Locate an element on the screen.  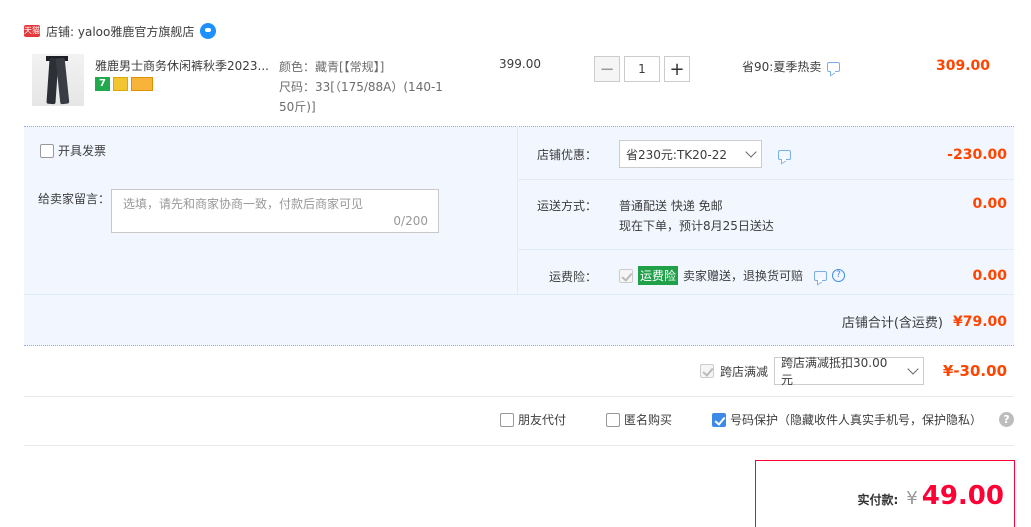
payment-label: 实付款: is located at coordinates (878, 500).